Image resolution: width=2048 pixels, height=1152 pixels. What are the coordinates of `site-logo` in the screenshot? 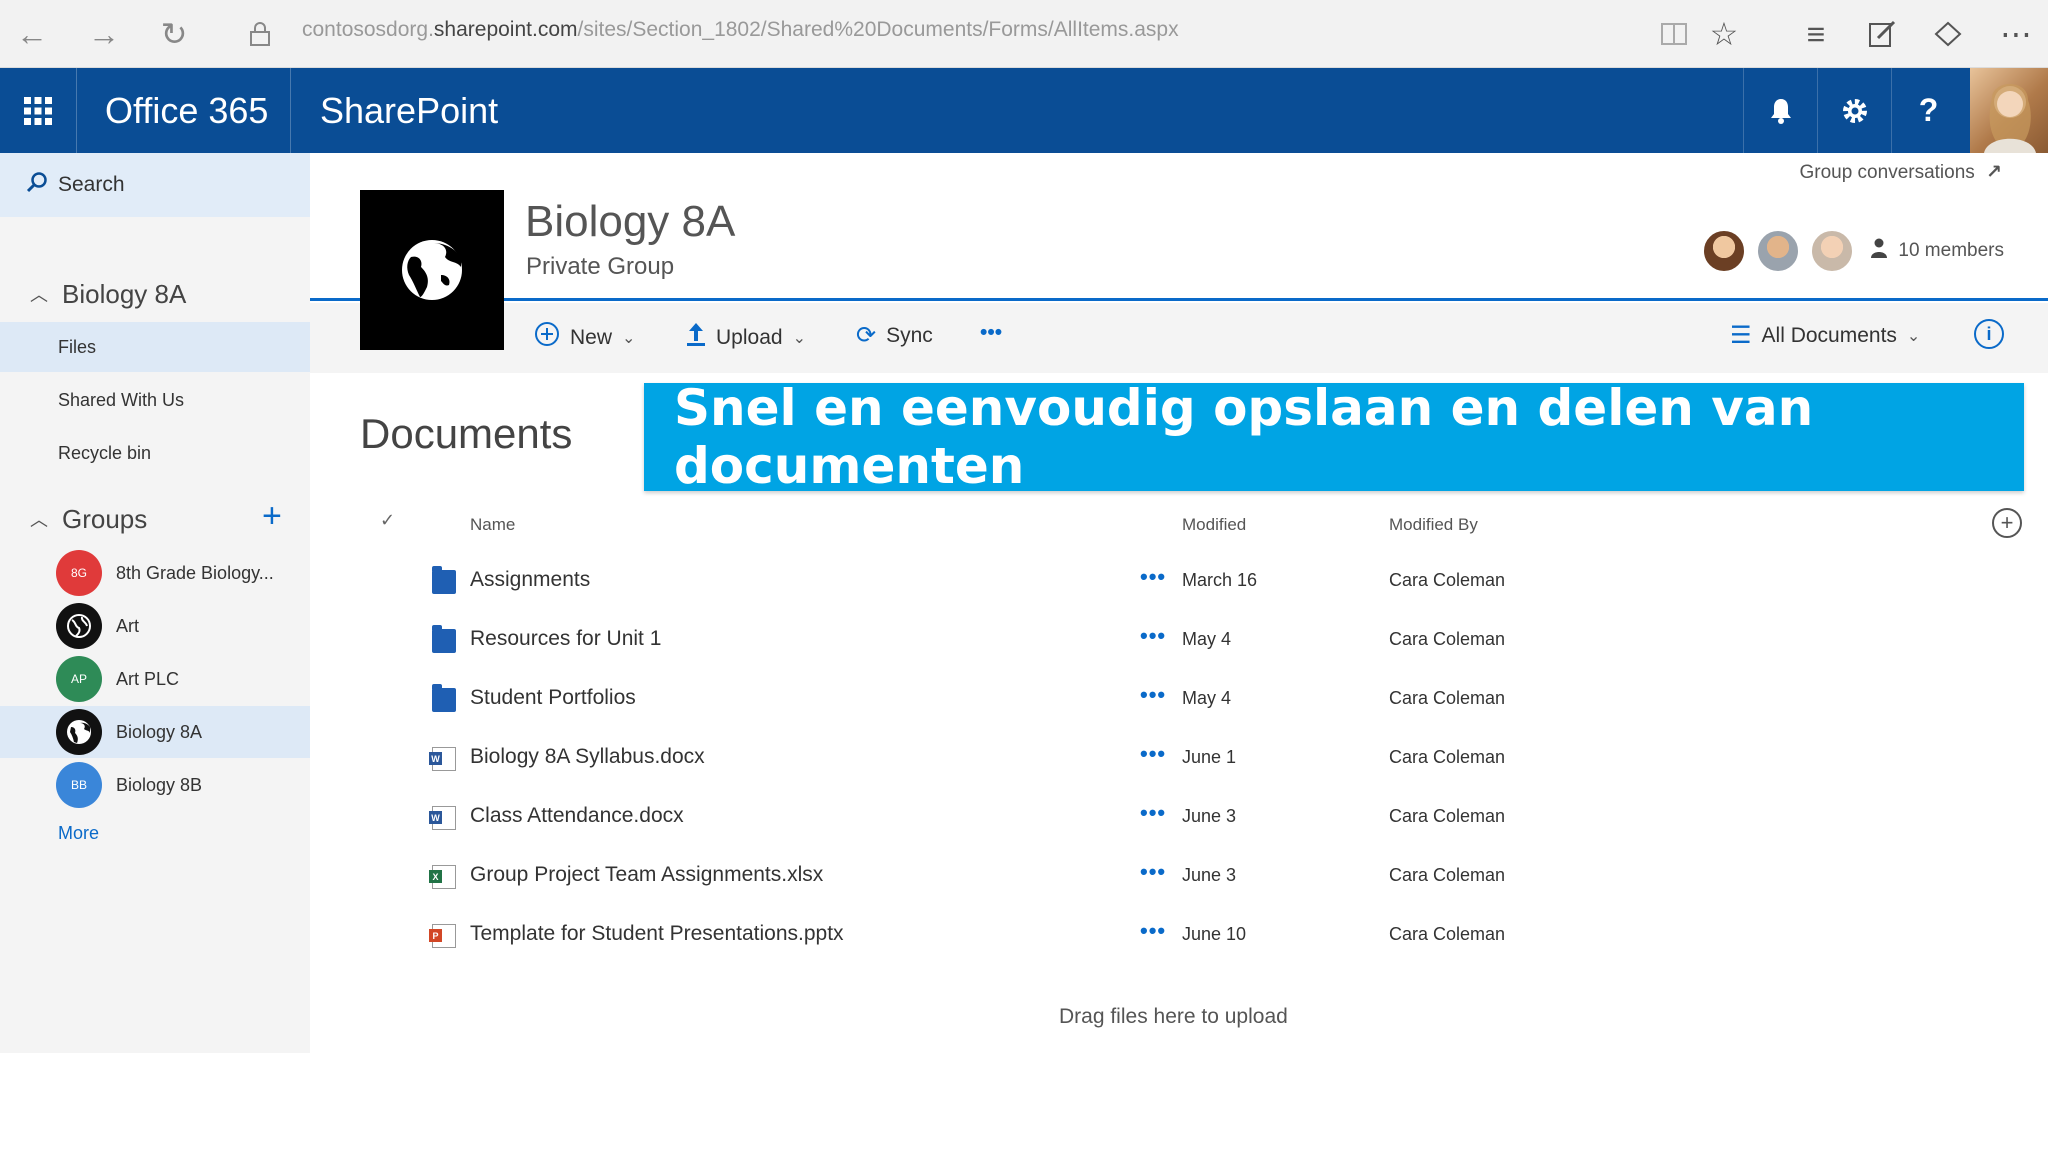 It's located at (432, 270).